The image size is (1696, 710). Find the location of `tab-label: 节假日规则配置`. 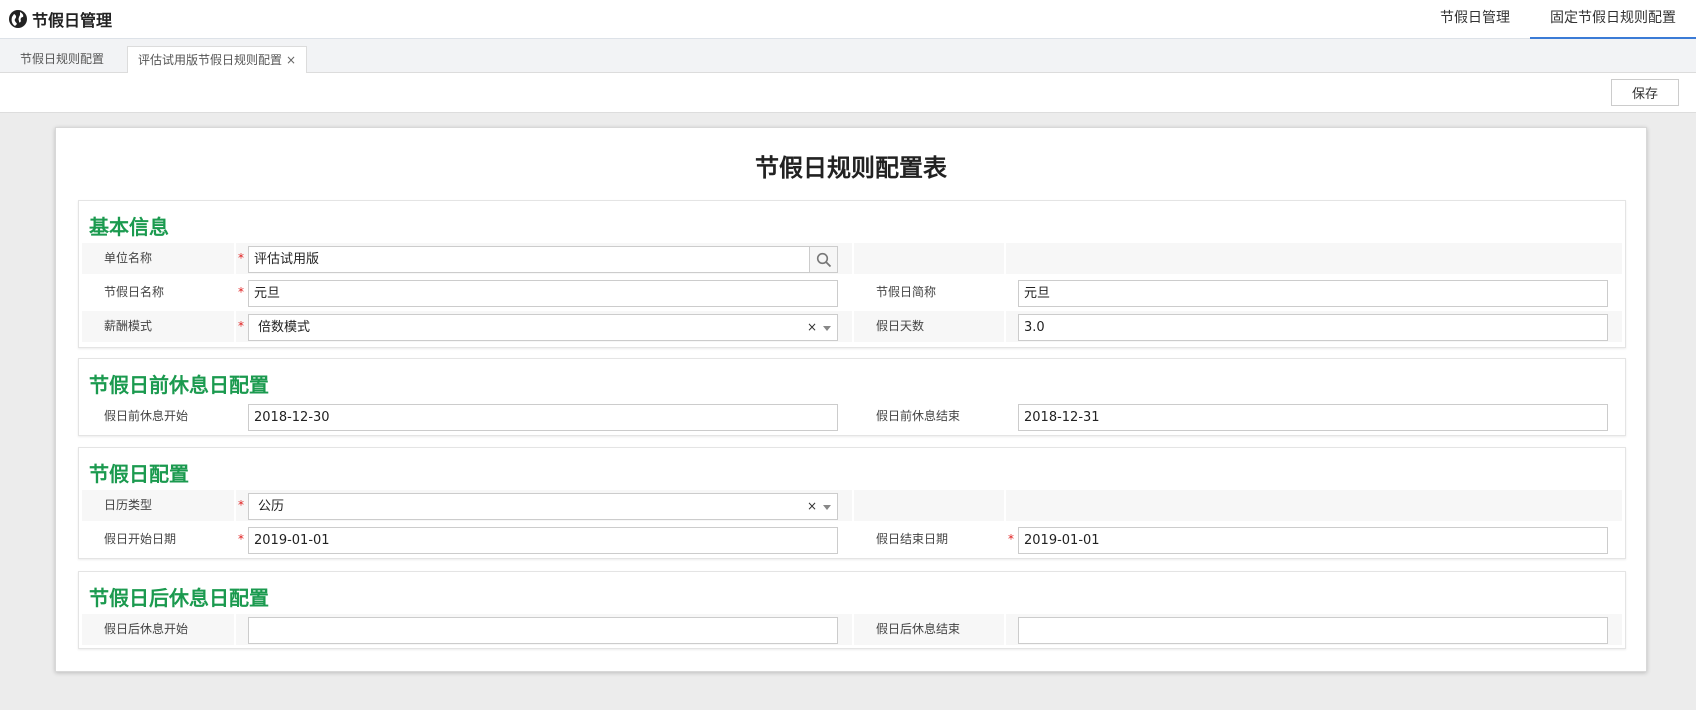

tab-label: 节假日规则配置 is located at coordinates (62, 59).